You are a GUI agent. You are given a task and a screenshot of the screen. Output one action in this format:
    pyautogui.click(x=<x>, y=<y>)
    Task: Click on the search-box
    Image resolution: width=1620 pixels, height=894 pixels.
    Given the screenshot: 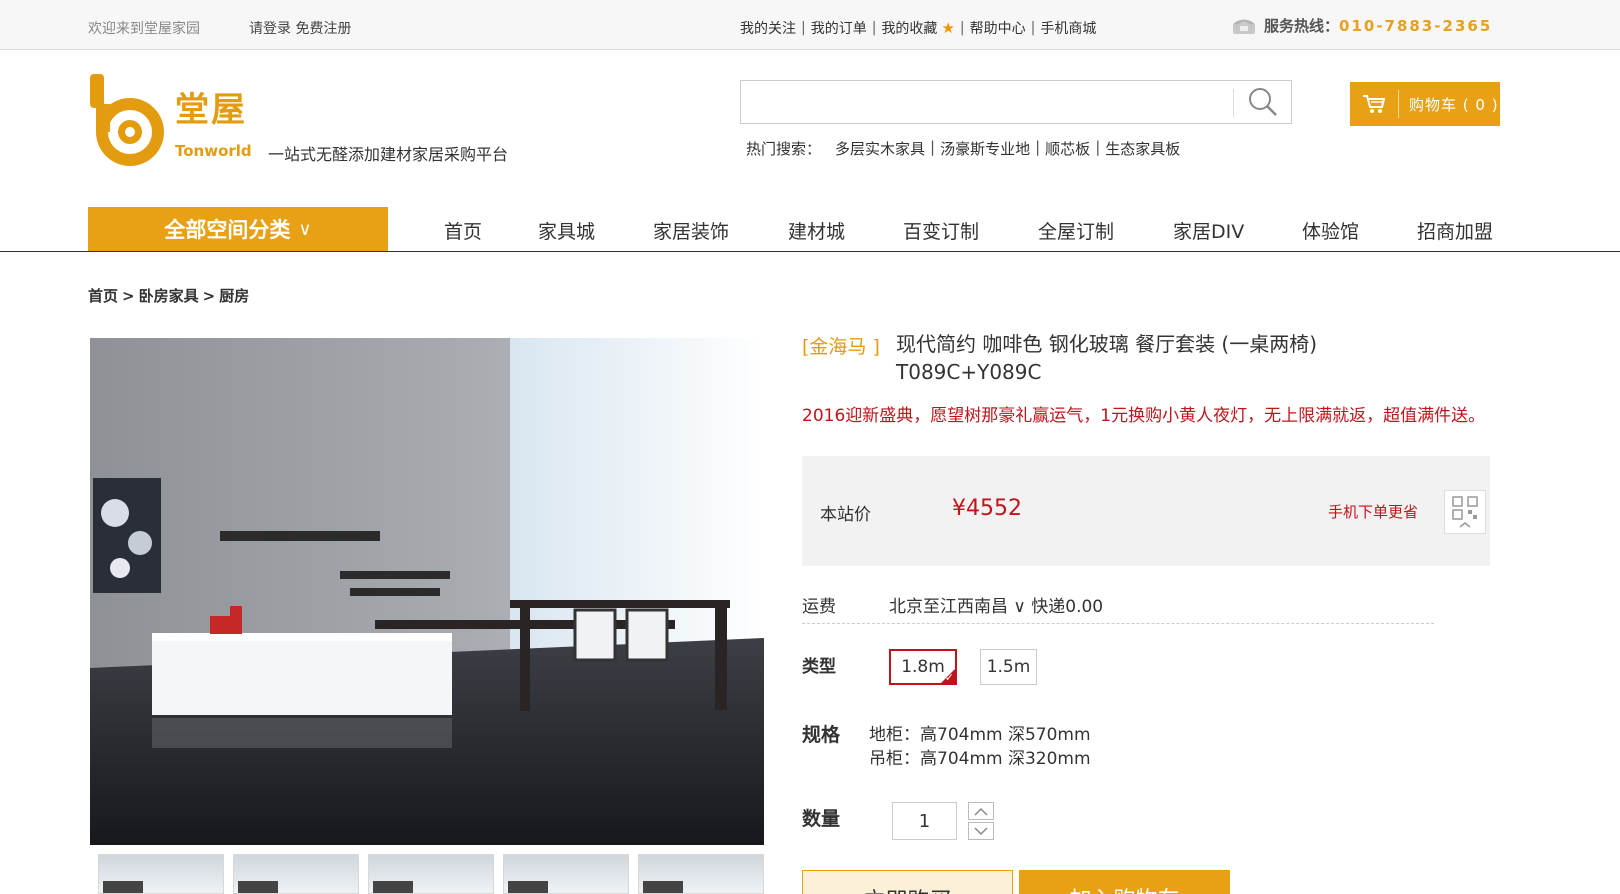 What is the action you would take?
    pyautogui.click(x=1016, y=102)
    